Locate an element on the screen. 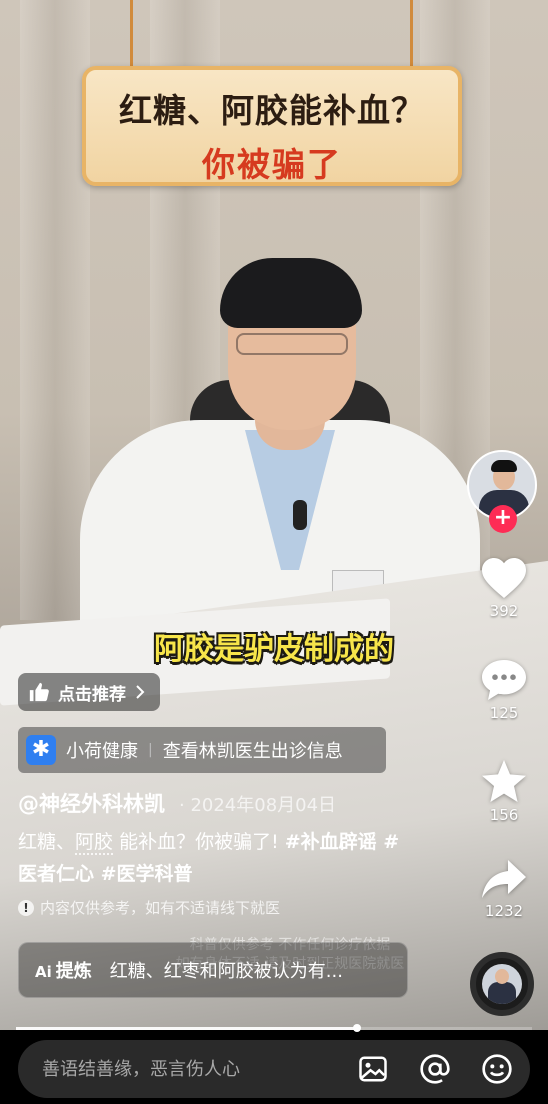 The width and height of the screenshot is (548, 1104). content-disclaimer: ! 内容仅供参考，如有不适请线下就医 is located at coordinates (149, 907).